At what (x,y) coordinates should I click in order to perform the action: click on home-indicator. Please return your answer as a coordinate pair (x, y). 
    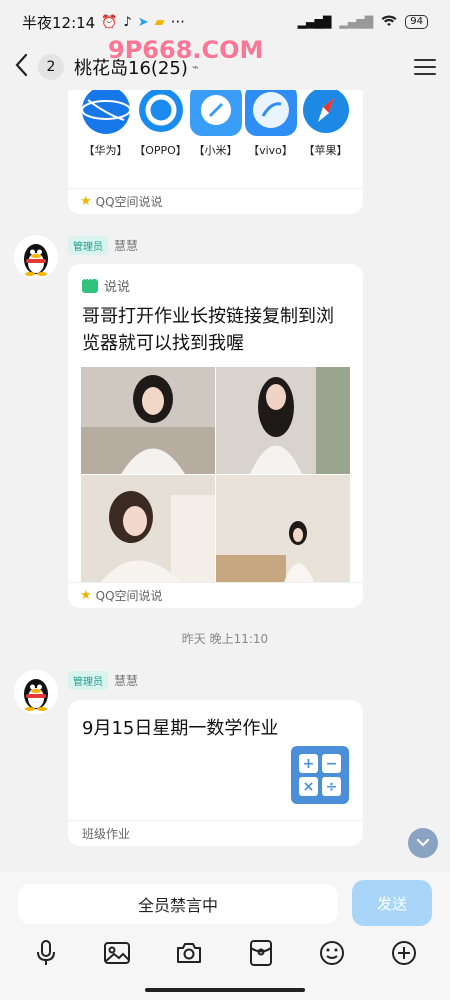
    Looking at the image, I should click on (225, 990).